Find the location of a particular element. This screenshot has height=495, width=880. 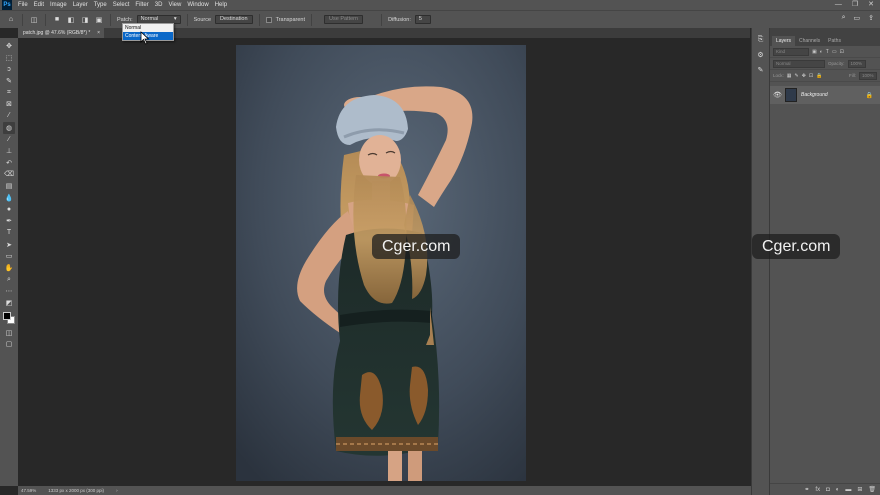

move-tool-icon: ✥ is located at coordinates (9, 46).